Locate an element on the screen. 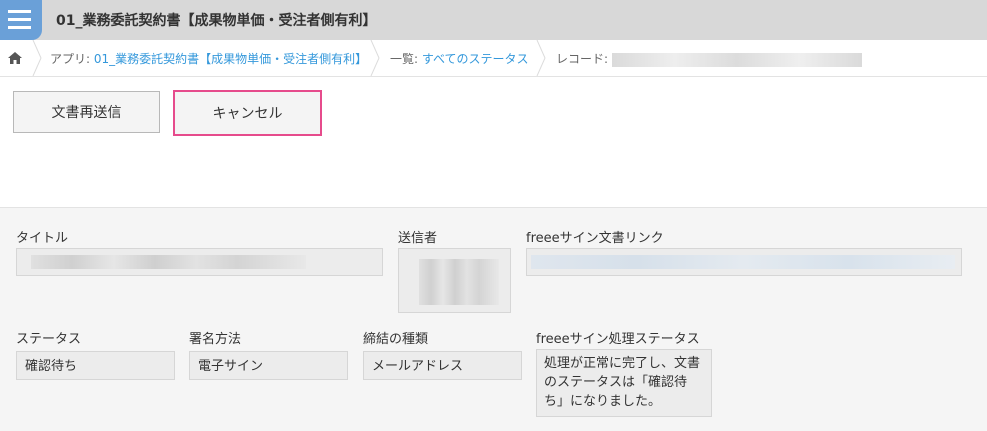 The image size is (987, 431). status-label: ステータス is located at coordinates (49, 339).